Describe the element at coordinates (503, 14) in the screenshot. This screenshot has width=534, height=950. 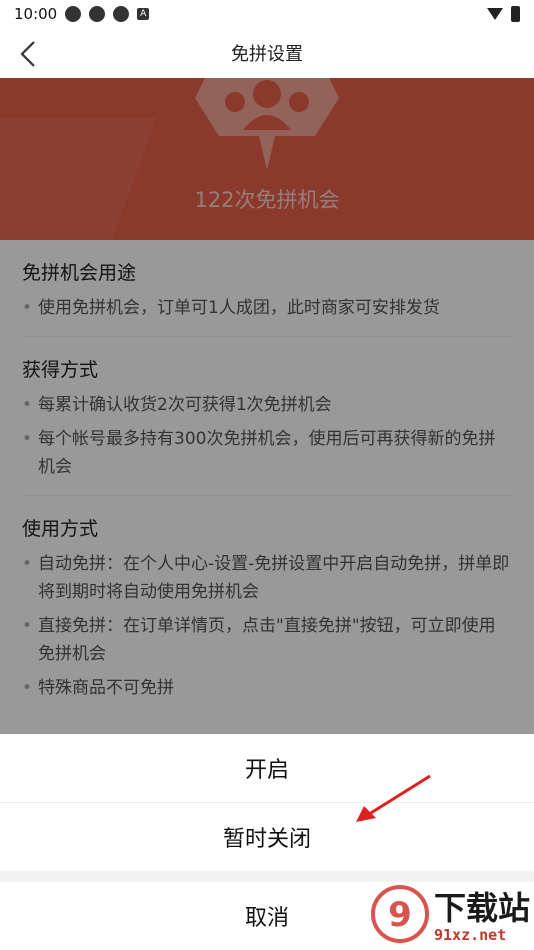
I see `status-right` at that location.